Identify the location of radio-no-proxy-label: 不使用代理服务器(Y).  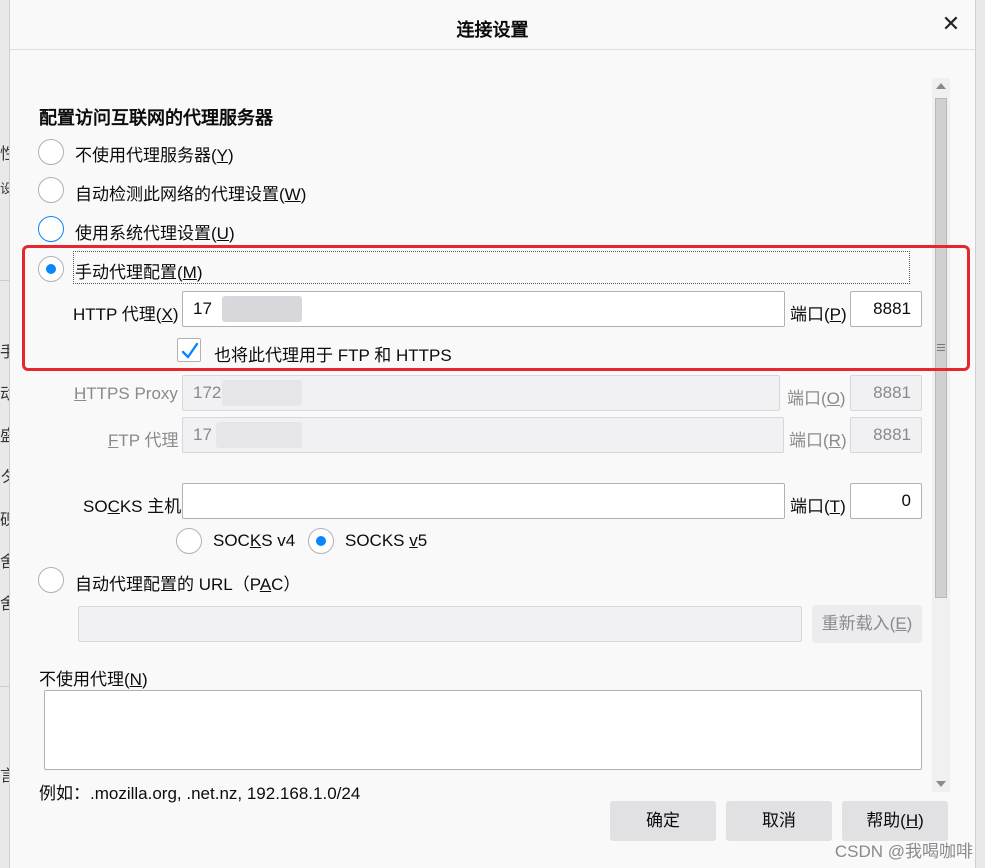
(154, 153).